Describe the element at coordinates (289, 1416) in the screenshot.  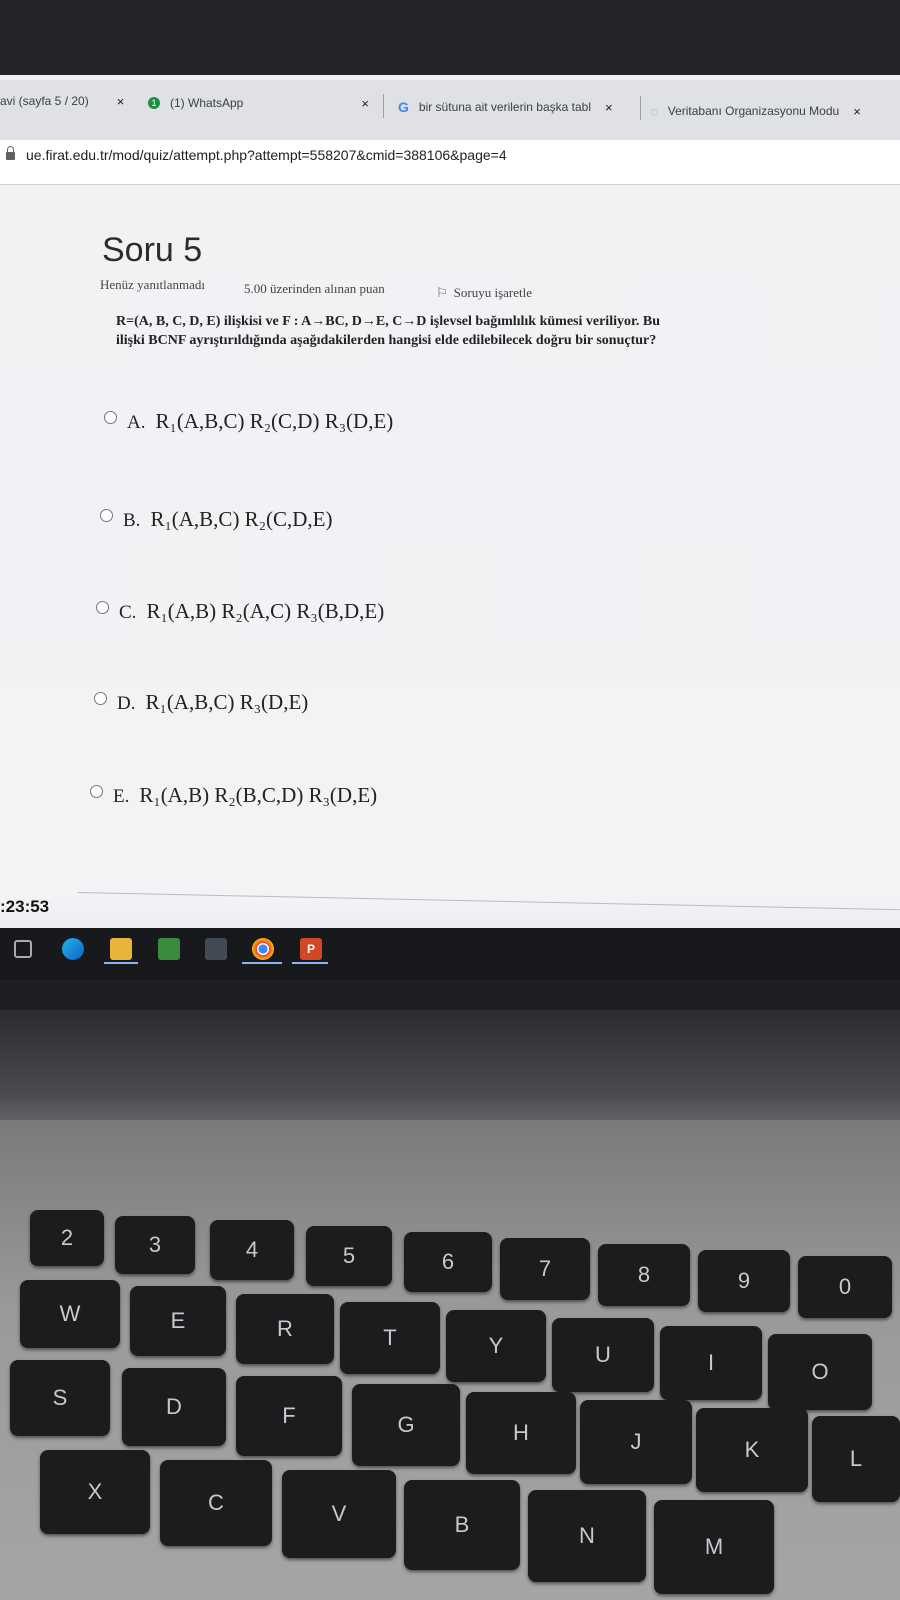
I see `key: F` at that location.